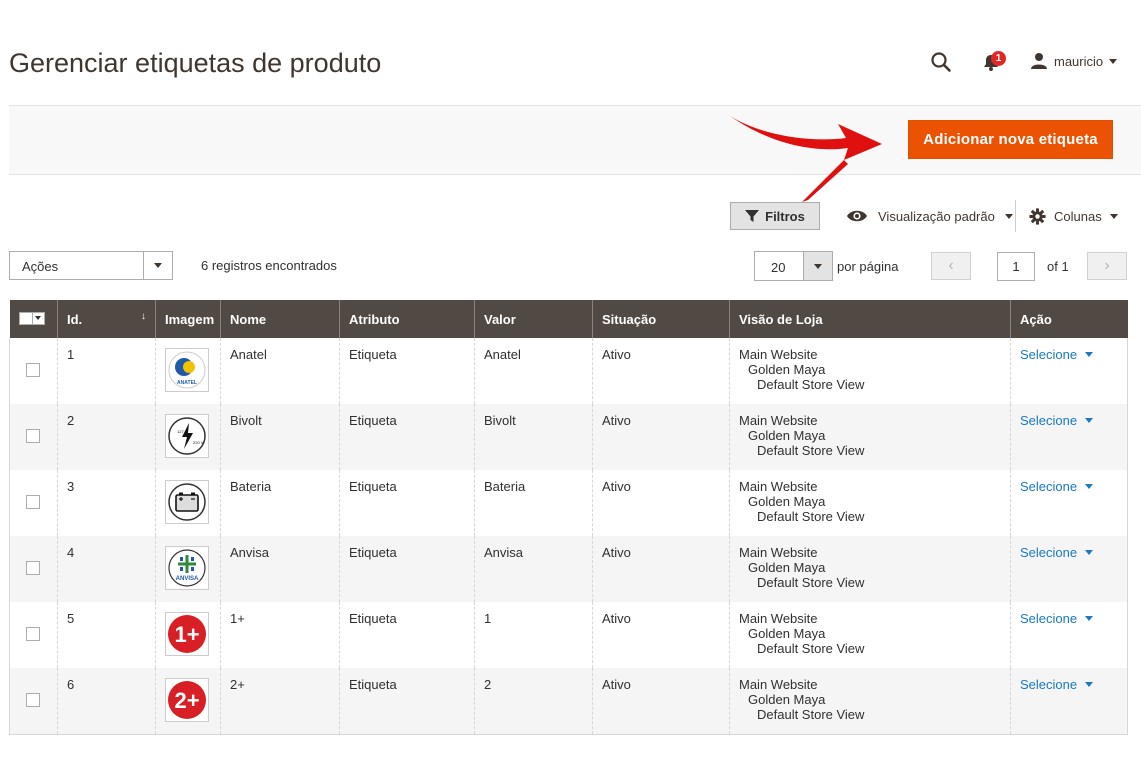 The image size is (1141, 777). I want to click on one-plus-badge-icon: 1+, so click(187, 634).